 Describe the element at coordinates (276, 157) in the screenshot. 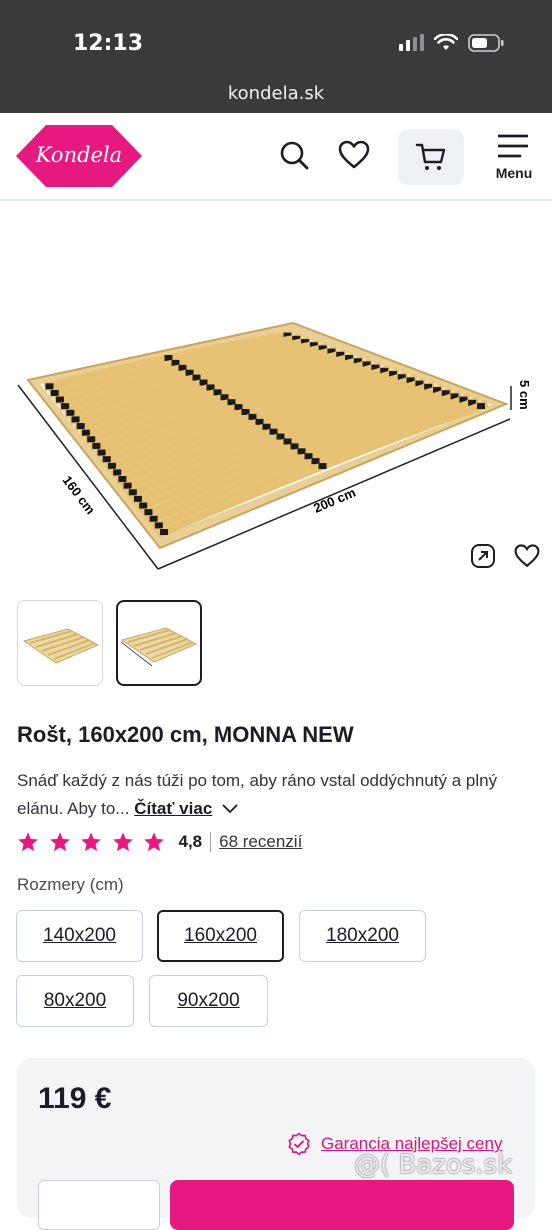

I see `site-header: Kondela Menu` at that location.